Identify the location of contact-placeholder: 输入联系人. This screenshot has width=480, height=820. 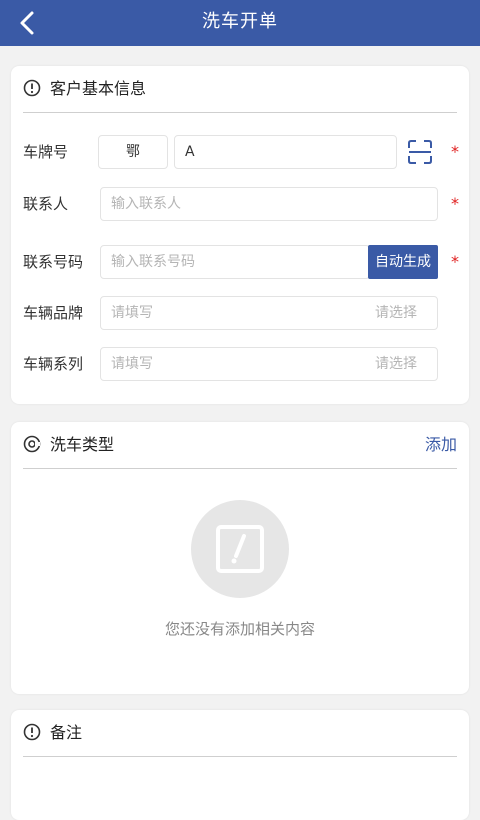
(146, 204).